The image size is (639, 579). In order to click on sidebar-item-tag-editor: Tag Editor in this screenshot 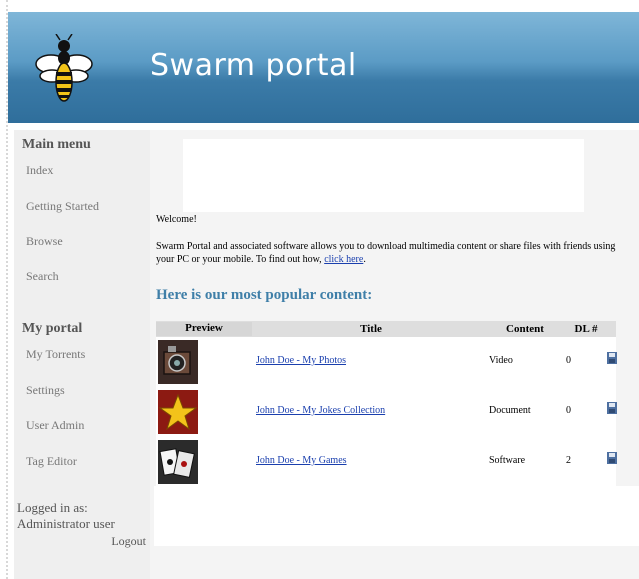, I will do `click(51, 461)`.